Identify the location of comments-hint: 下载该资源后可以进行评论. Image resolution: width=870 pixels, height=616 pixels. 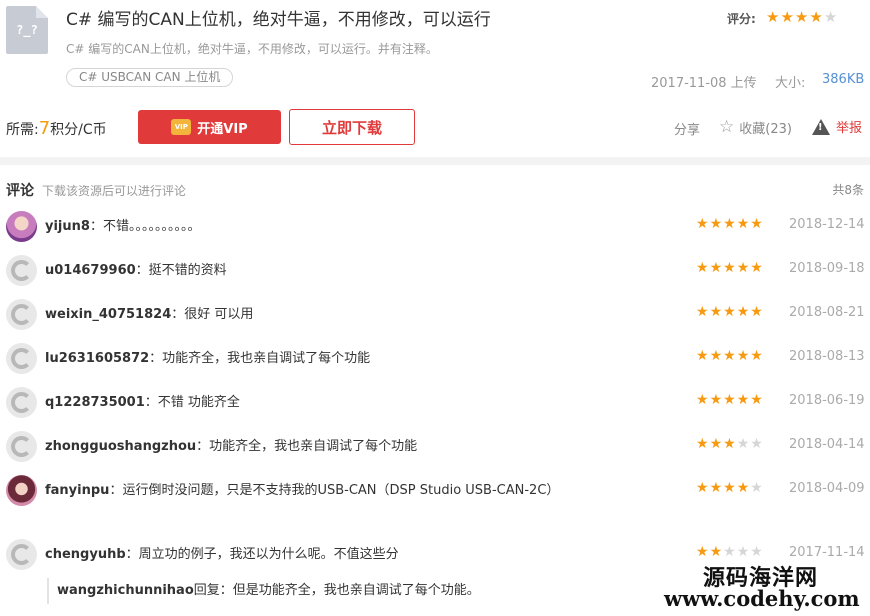
(114, 191).